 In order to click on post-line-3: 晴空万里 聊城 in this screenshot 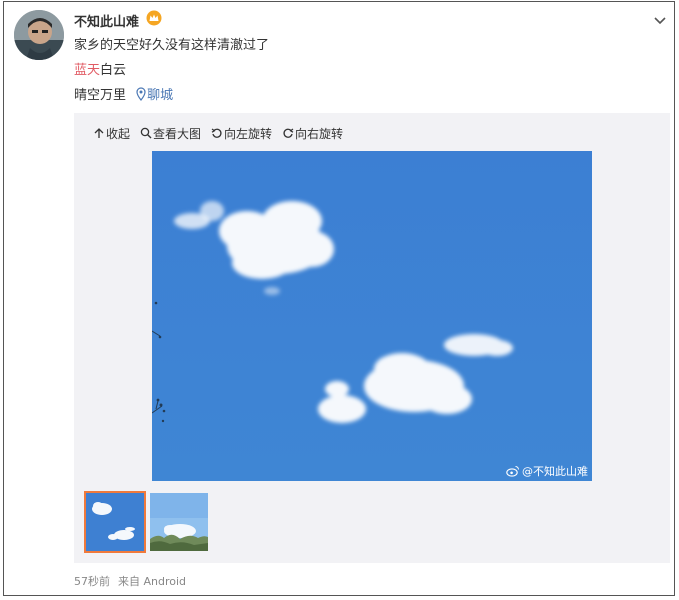, I will do `click(123, 96)`.